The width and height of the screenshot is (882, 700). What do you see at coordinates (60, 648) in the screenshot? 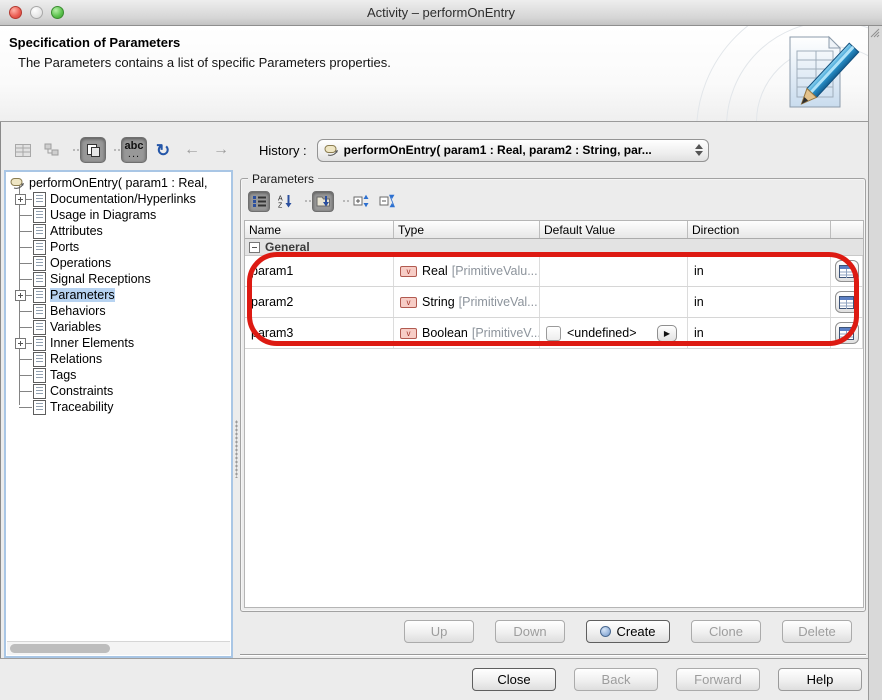
I see `scrollbar-thumb` at bounding box center [60, 648].